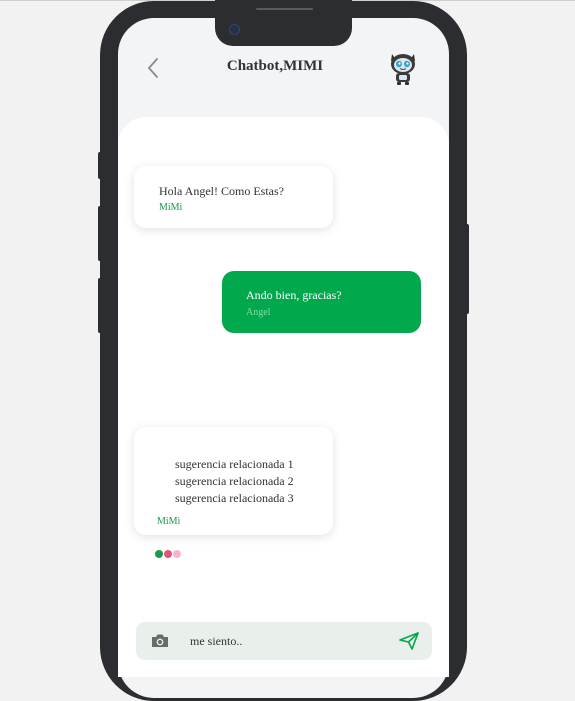 The height and width of the screenshot is (701, 575). Describe the element at coordinates (284, 9) in the screenshot. I see `speaker-grille` at that location.